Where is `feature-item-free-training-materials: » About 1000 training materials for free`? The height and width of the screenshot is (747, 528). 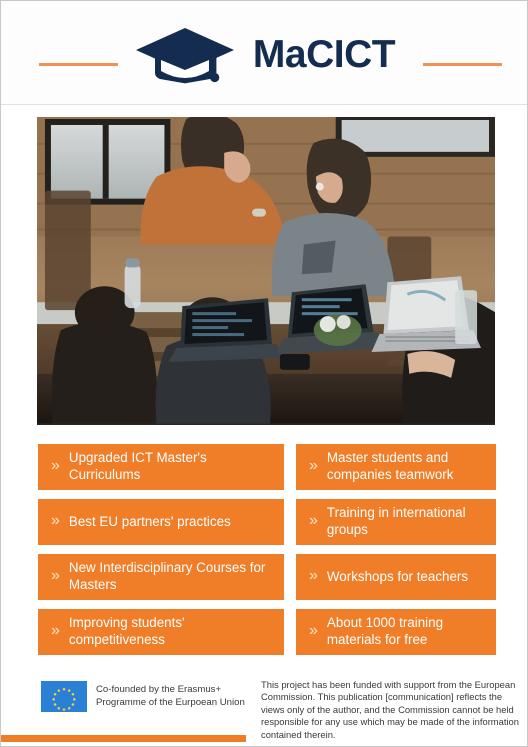
feature-item-free-training-materials: » About 1000 training materials for free is located at coordinates (396, 632).